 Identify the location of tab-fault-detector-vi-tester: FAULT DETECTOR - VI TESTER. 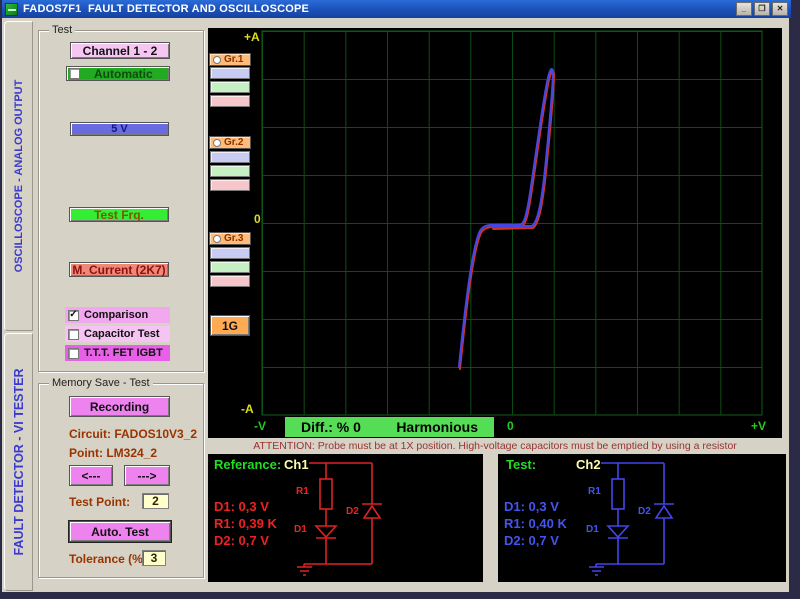
(18, 462).